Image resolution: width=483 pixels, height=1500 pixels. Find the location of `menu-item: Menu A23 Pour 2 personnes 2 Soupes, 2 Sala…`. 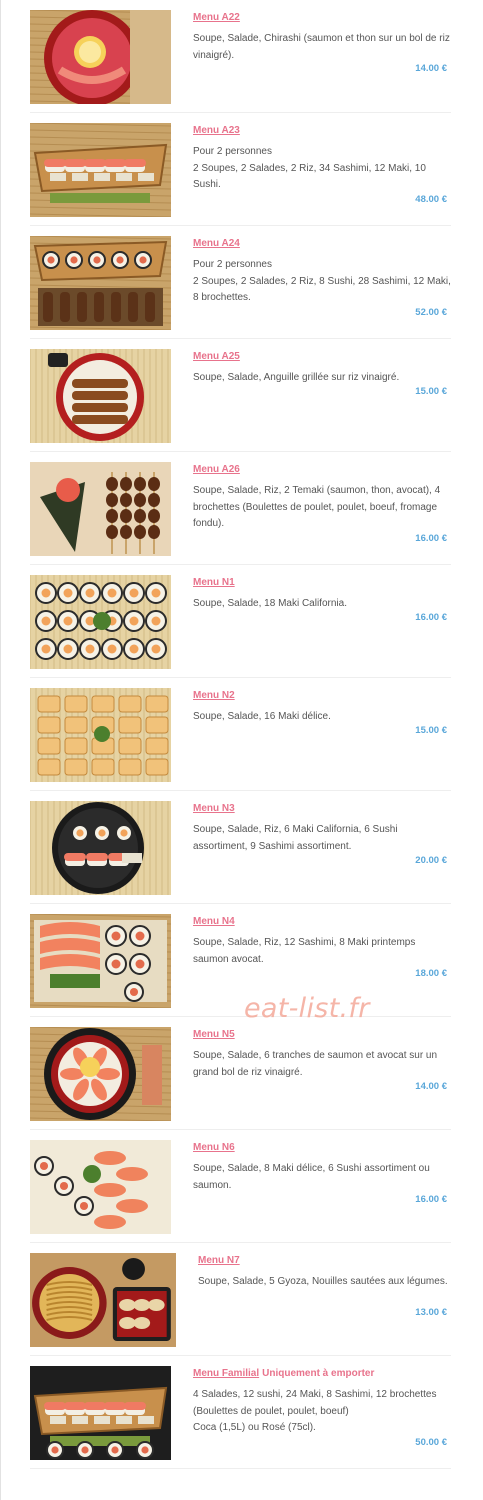

menu-item: Menu A23 Pour 2 personnes 2 Soupes, 2 Sala… is located at coordinates (240, 169).